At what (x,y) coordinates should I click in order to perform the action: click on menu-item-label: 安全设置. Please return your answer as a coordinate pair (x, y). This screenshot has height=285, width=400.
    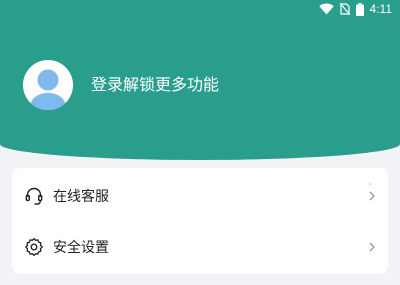
    Looking at the image, I should click on (81, 248).